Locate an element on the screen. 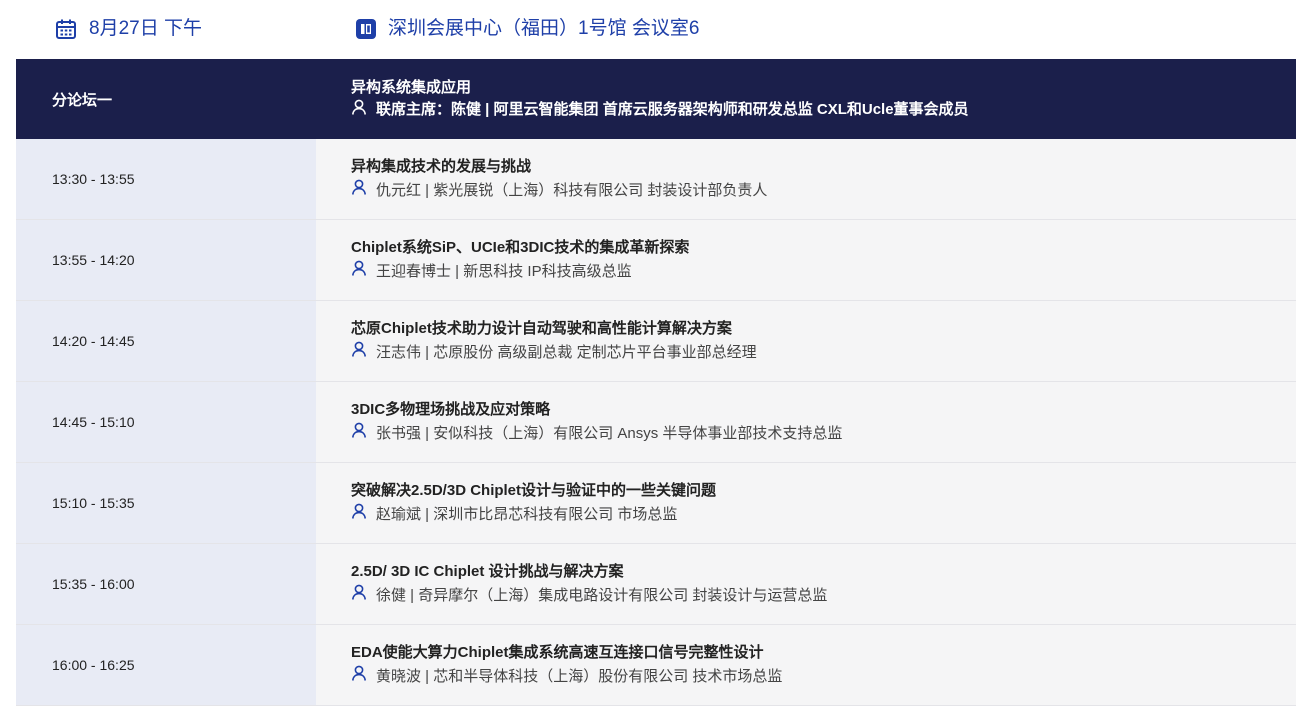  agenda-speaker-text: 王迎春博士 | 新思科技 IP科技高级总监 is located at coordinates (504, 271).